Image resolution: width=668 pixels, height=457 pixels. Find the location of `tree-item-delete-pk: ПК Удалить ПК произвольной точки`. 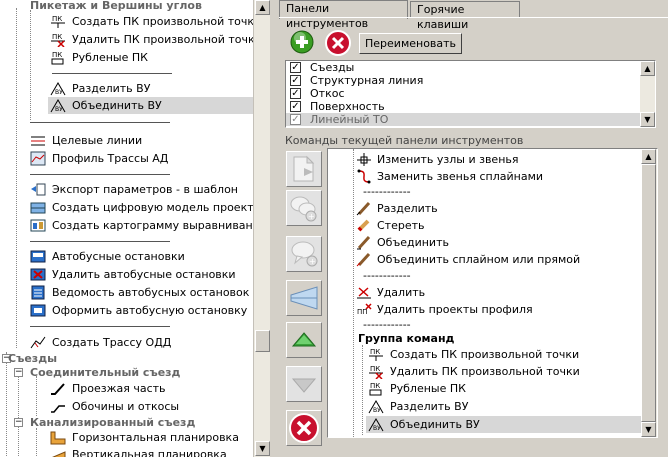

tree-item-delete-pk: ПК Удалить ПК произвольной точки is located at coordinates (126, 39).